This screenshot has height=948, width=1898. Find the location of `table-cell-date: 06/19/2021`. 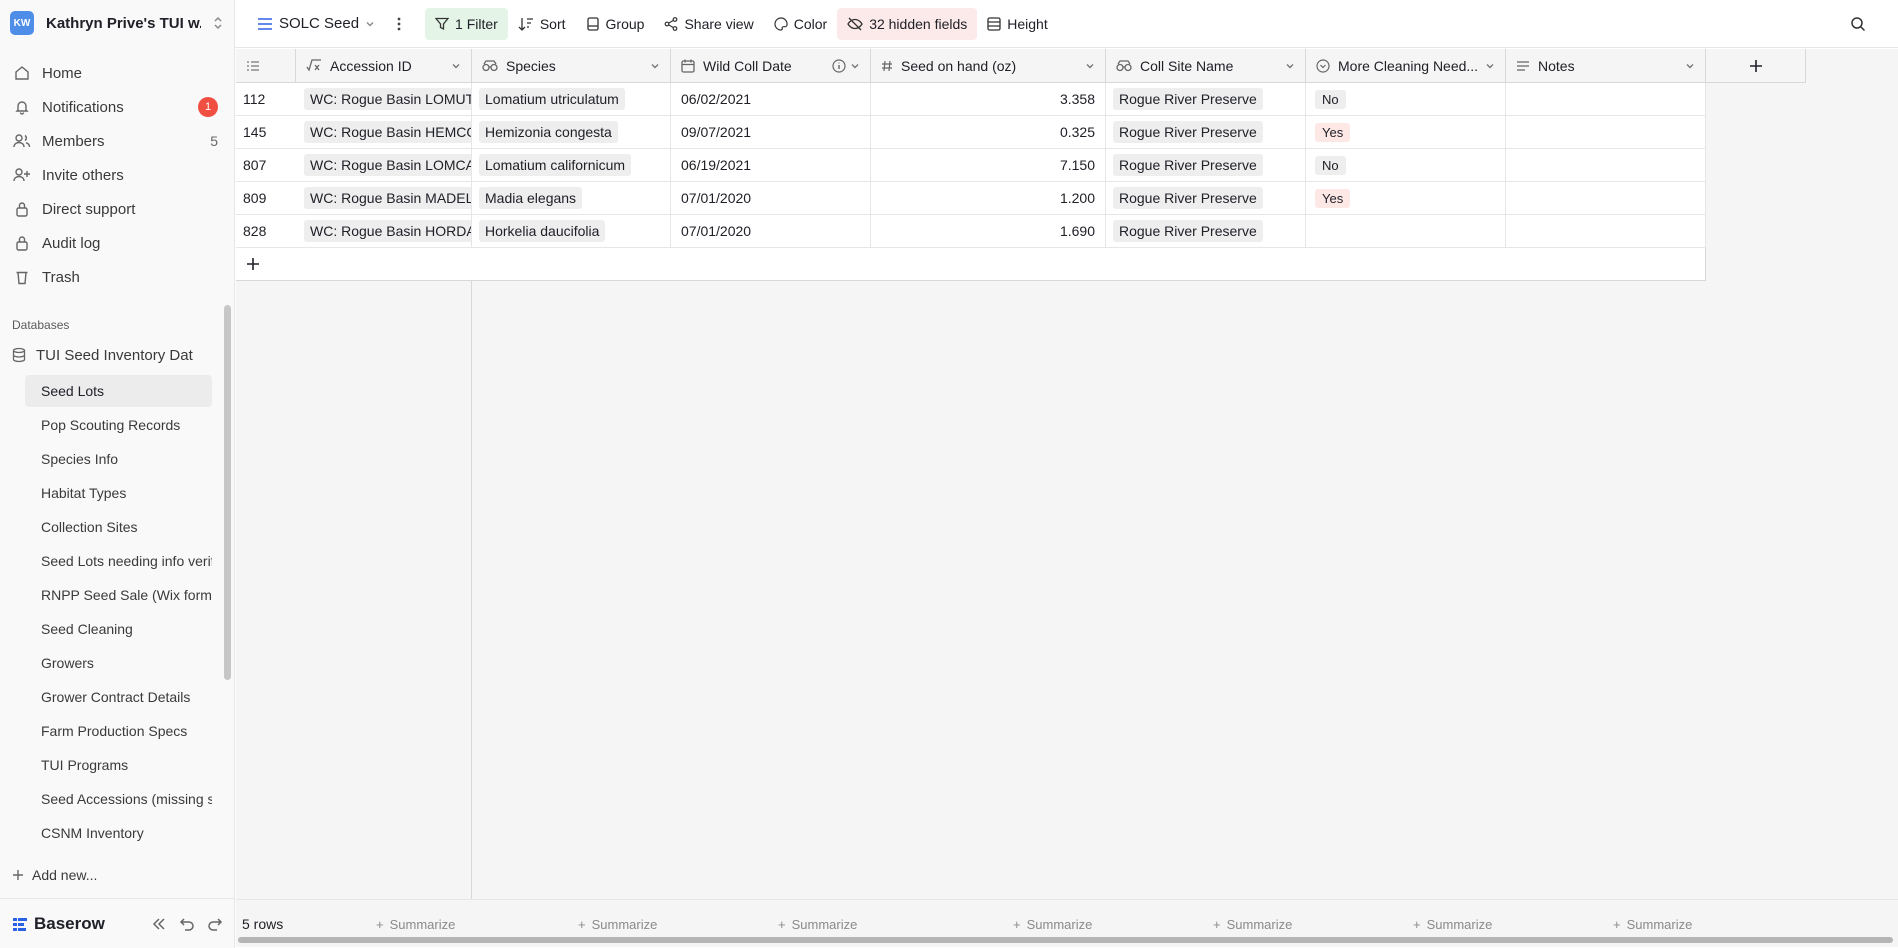

table-cell-date: 06/19/2021 is located at coordinates (771, 165).